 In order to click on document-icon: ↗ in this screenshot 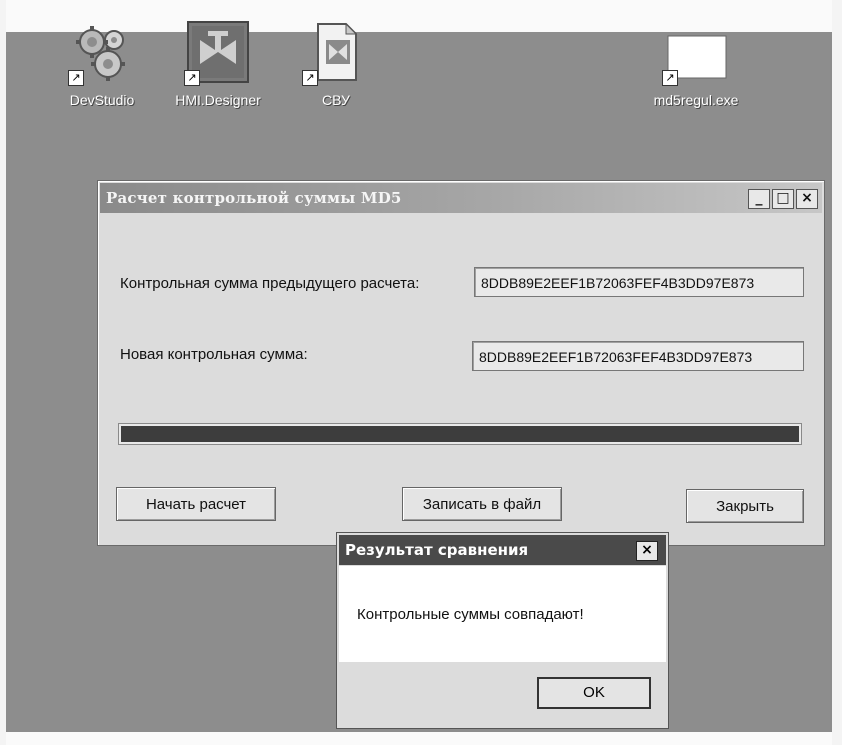, I will do `click(335, 53)`.